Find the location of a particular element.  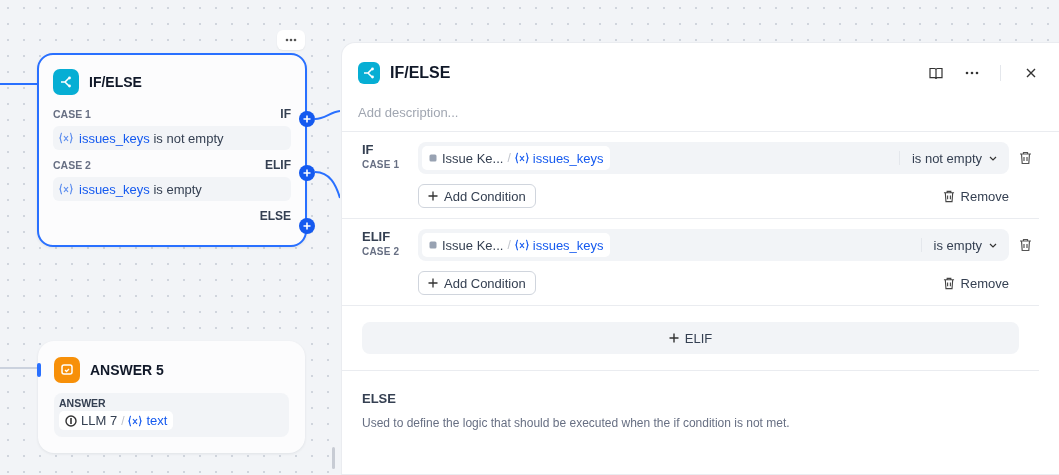

panel-title: IF/ELSE is located at coordinates (420, 73).